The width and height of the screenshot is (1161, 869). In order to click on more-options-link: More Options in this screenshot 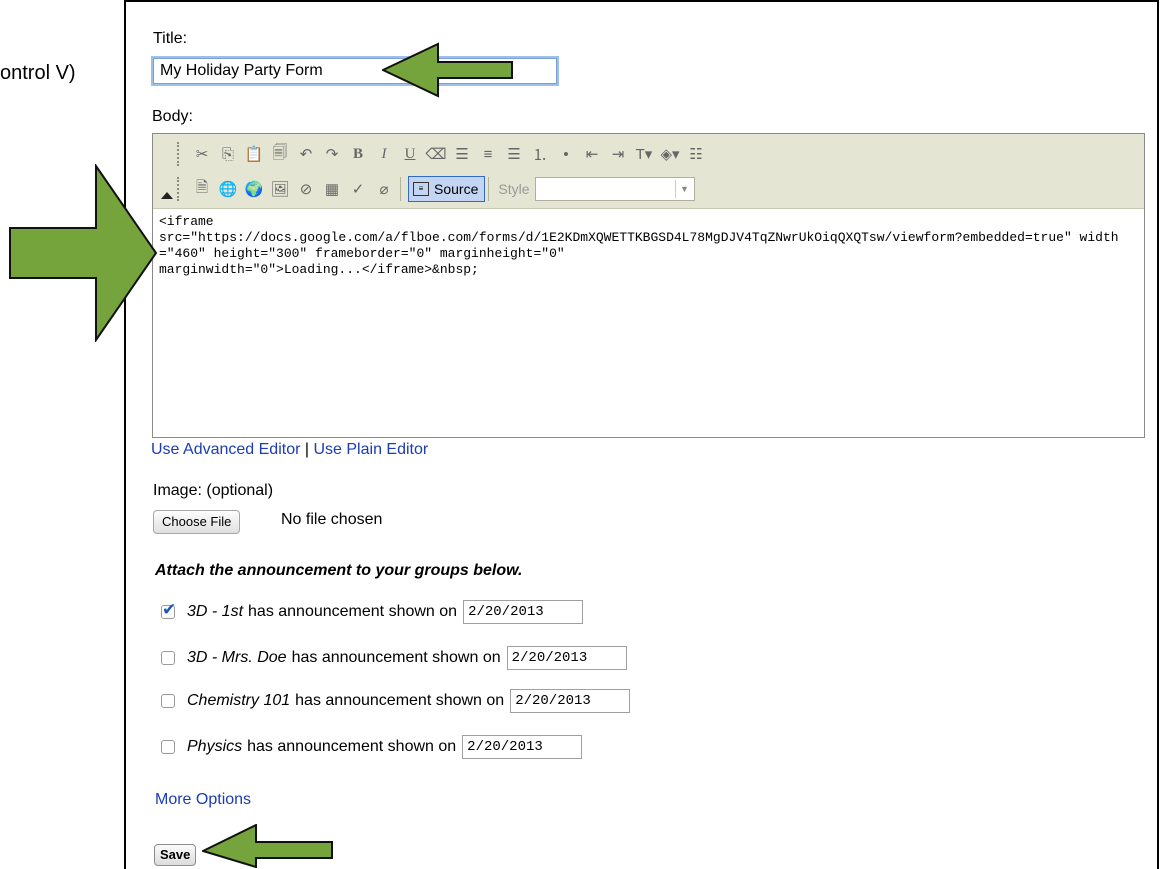, I will do `click(203, 800)`.